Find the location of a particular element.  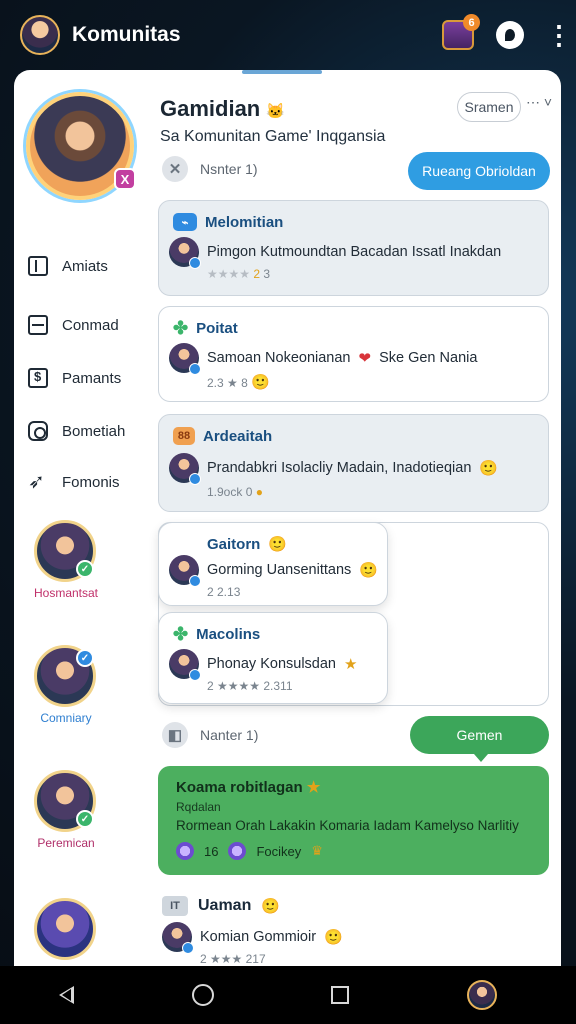

sidebar-item-label: Fomonis is located at coordinates (91, 482).